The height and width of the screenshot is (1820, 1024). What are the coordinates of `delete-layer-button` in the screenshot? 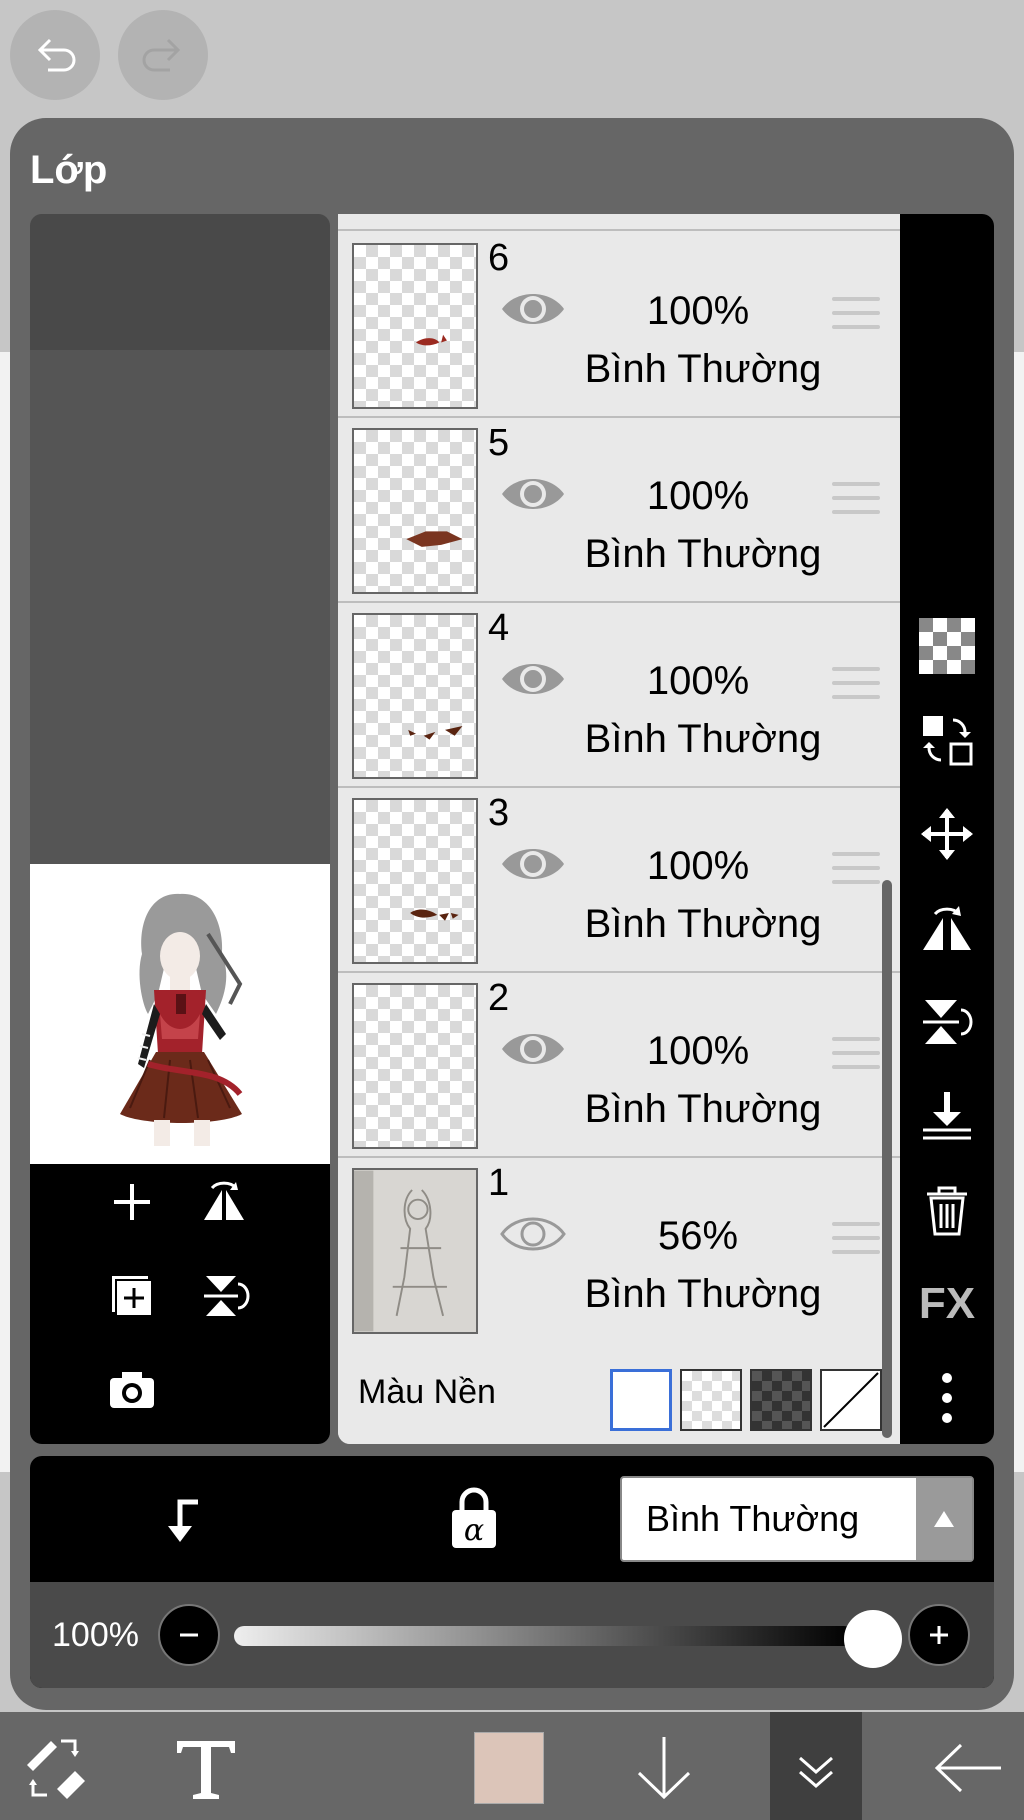 It's located at (947, 1210).